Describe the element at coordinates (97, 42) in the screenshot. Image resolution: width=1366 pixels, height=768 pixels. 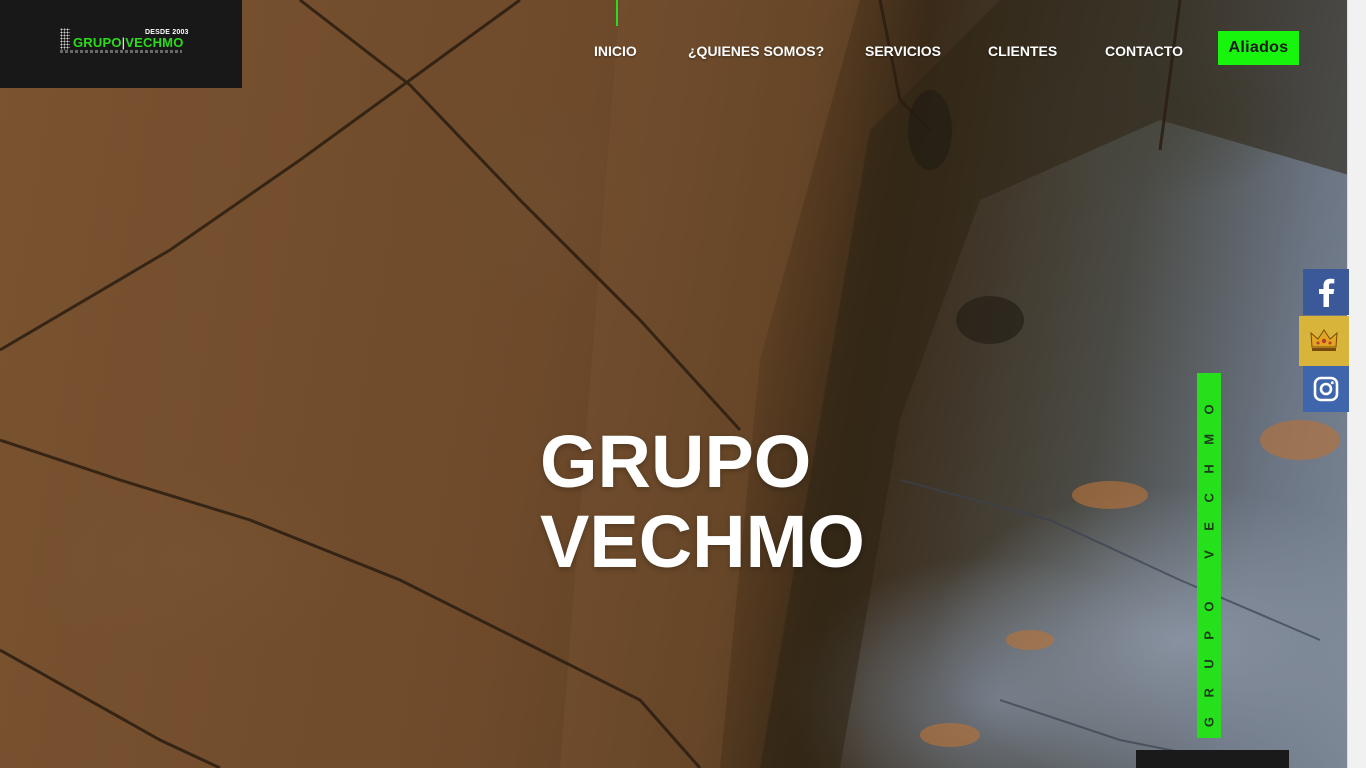
I see `logo-name-part1: GRUPO` at that location.